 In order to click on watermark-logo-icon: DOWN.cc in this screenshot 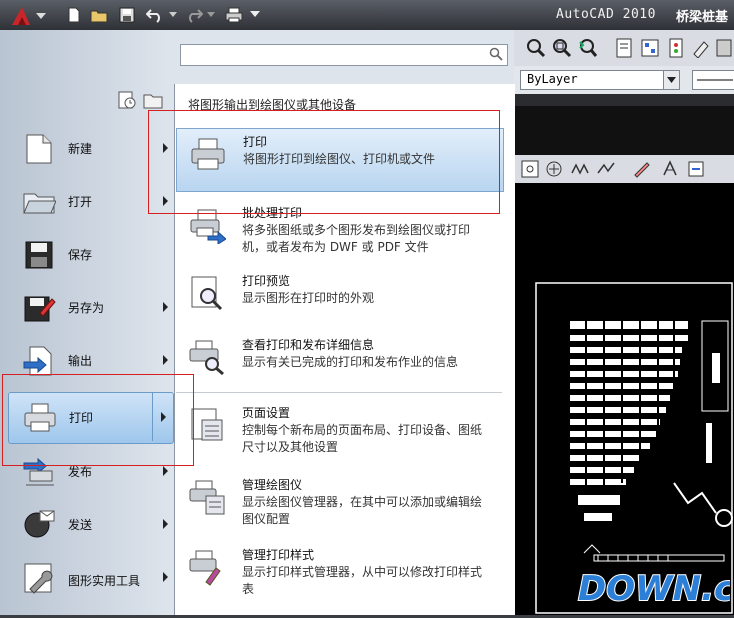, I will do `click(655, 589)`.